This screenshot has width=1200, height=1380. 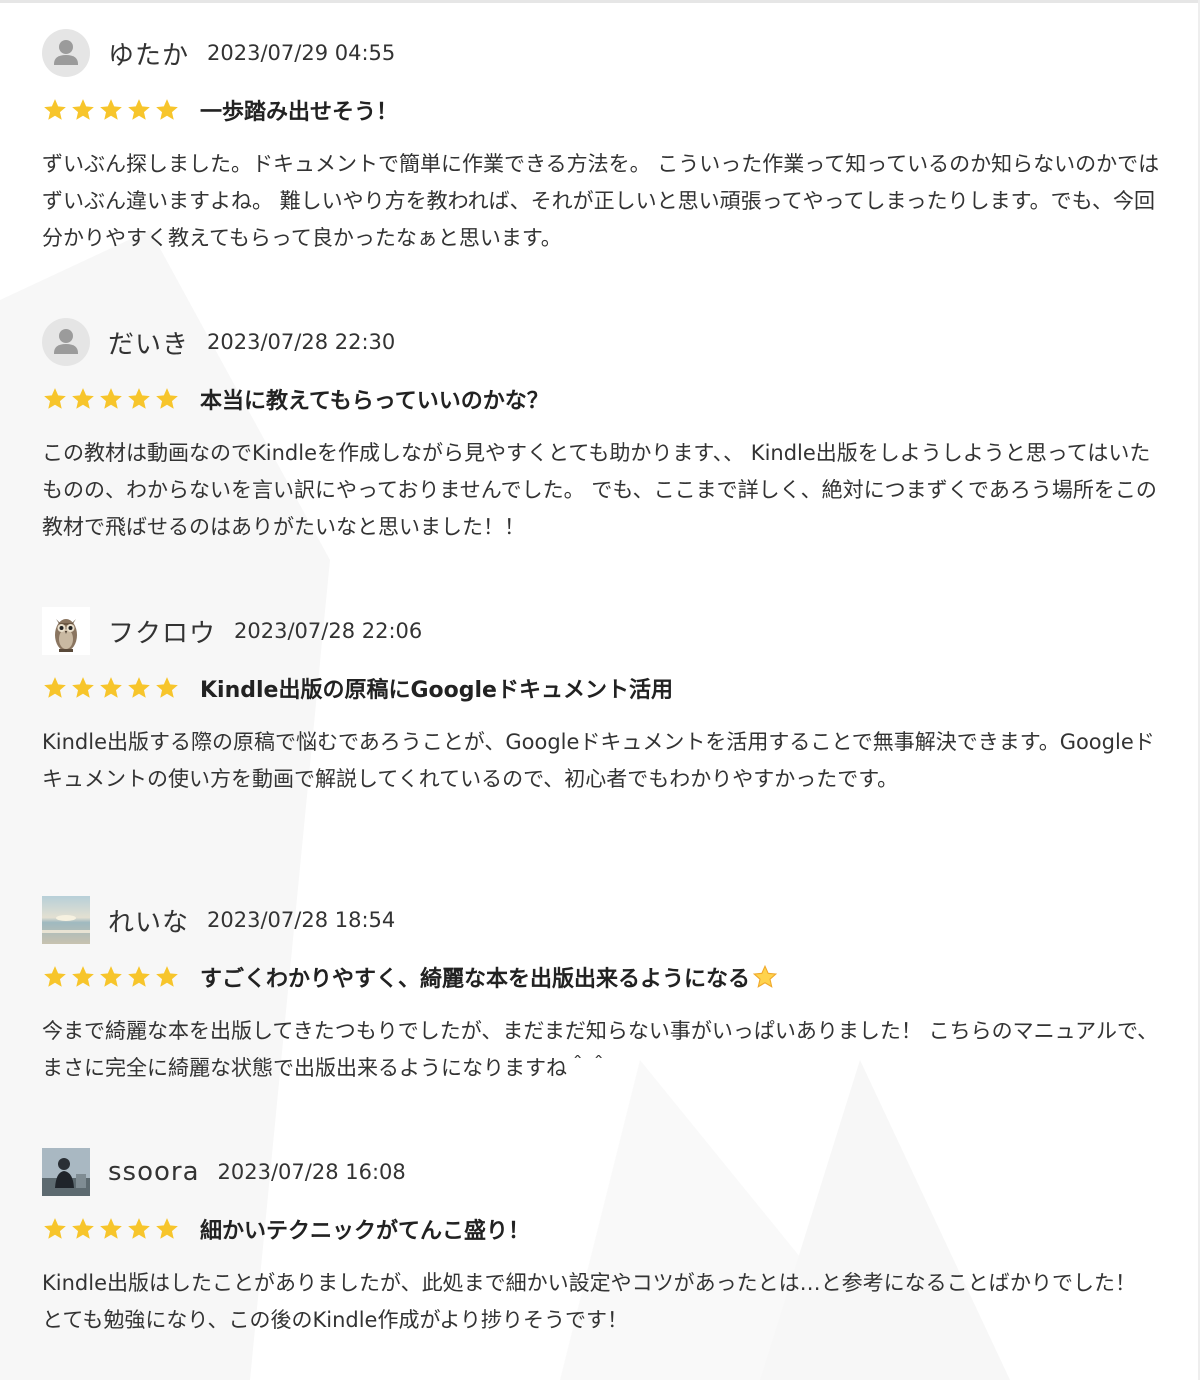 What do you see at coordinates (148, 53) in the screenshot?
I see `reviewer-name: ゆたか` at bounding box center [148, 53].